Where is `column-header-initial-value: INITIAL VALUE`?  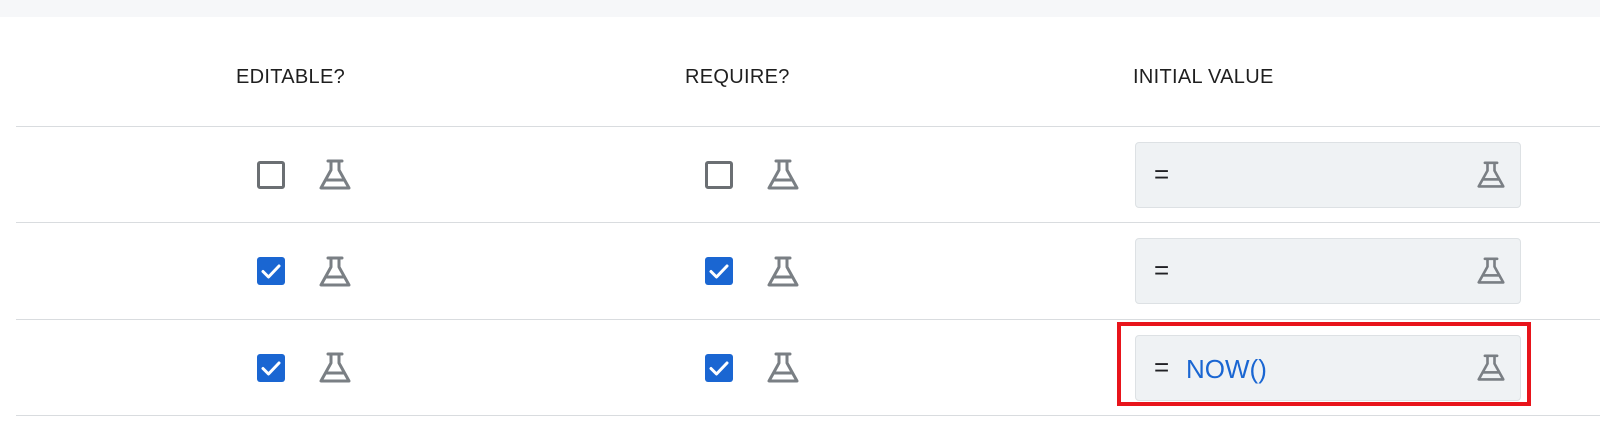 column-header-initial-value: INITIAL VALUE is located at coordinates (1203, 77).